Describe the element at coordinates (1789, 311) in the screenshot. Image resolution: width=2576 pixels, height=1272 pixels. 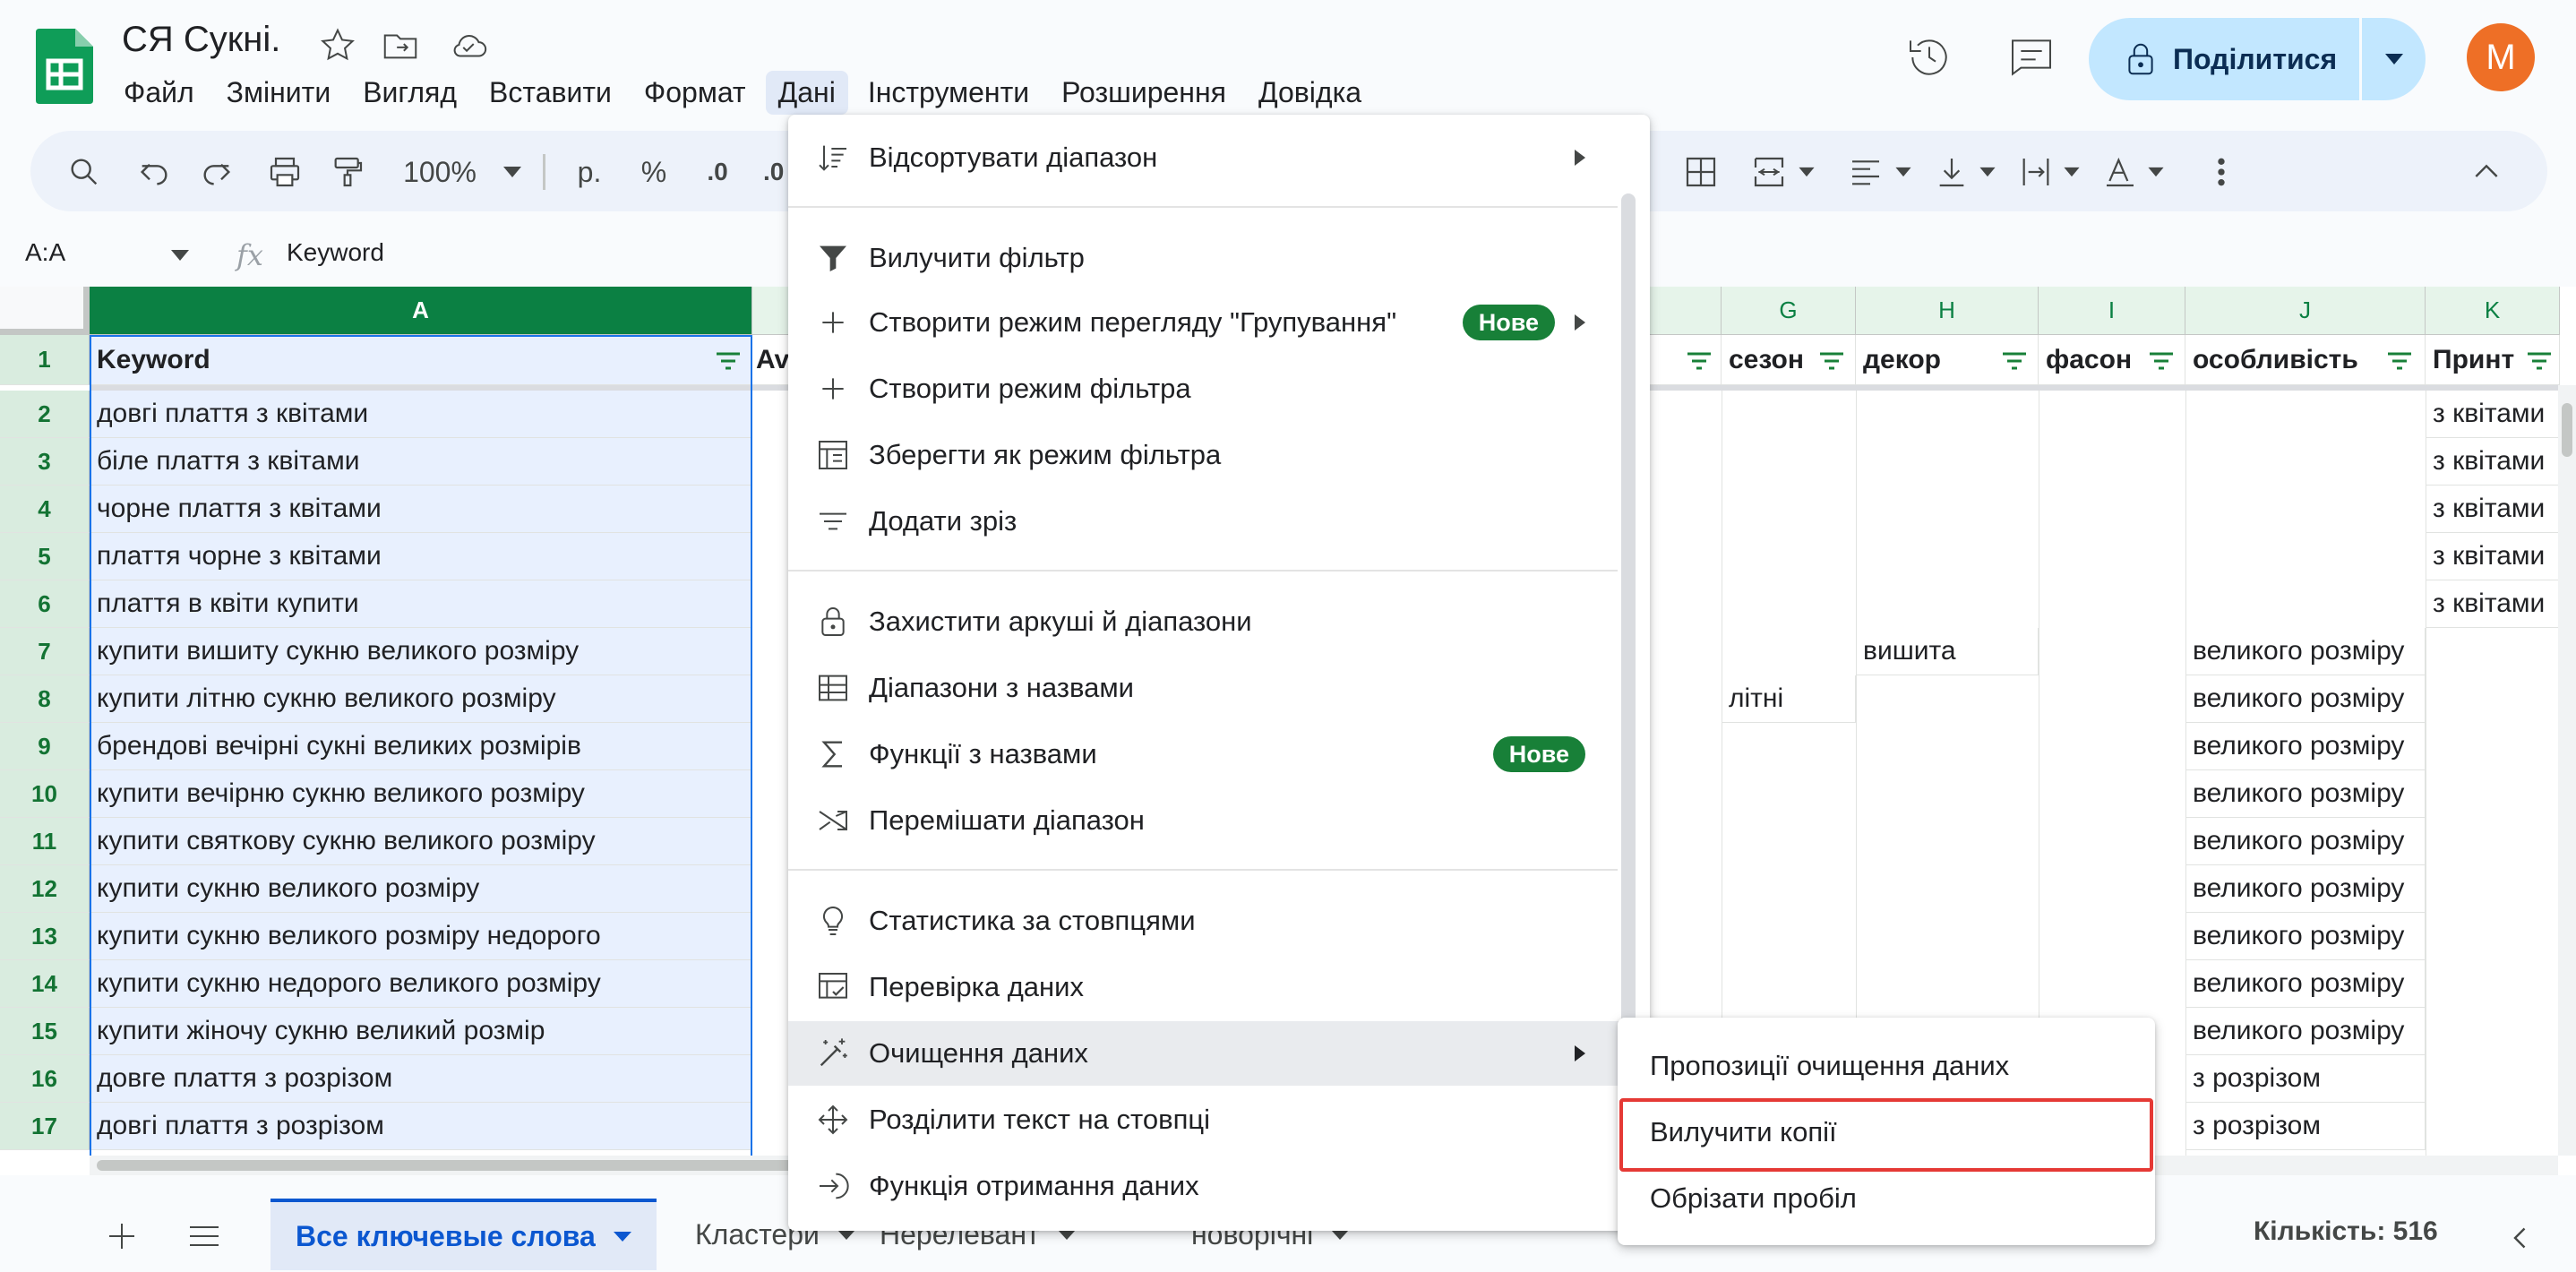
I see `column-header-g: G` at that location.